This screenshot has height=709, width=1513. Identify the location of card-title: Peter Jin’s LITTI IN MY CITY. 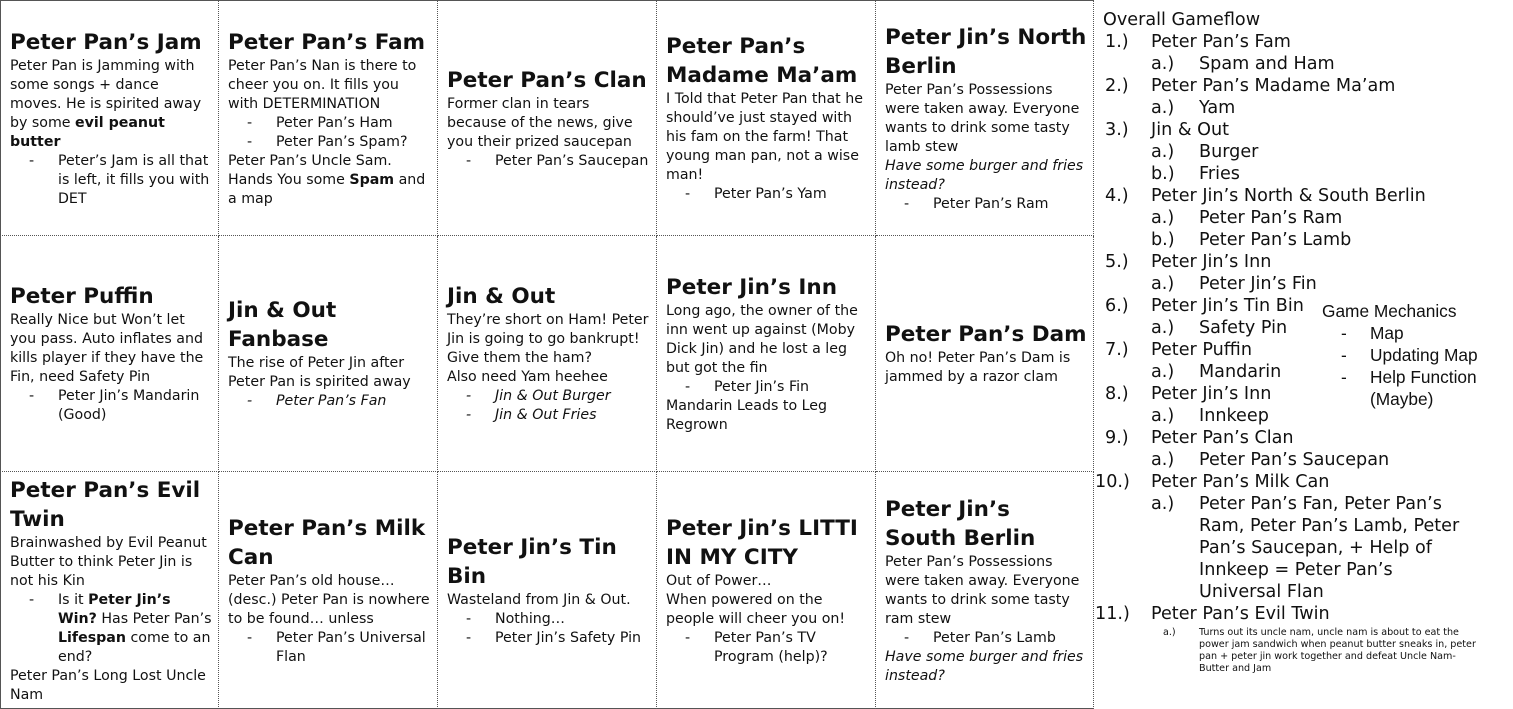
(762, 542).